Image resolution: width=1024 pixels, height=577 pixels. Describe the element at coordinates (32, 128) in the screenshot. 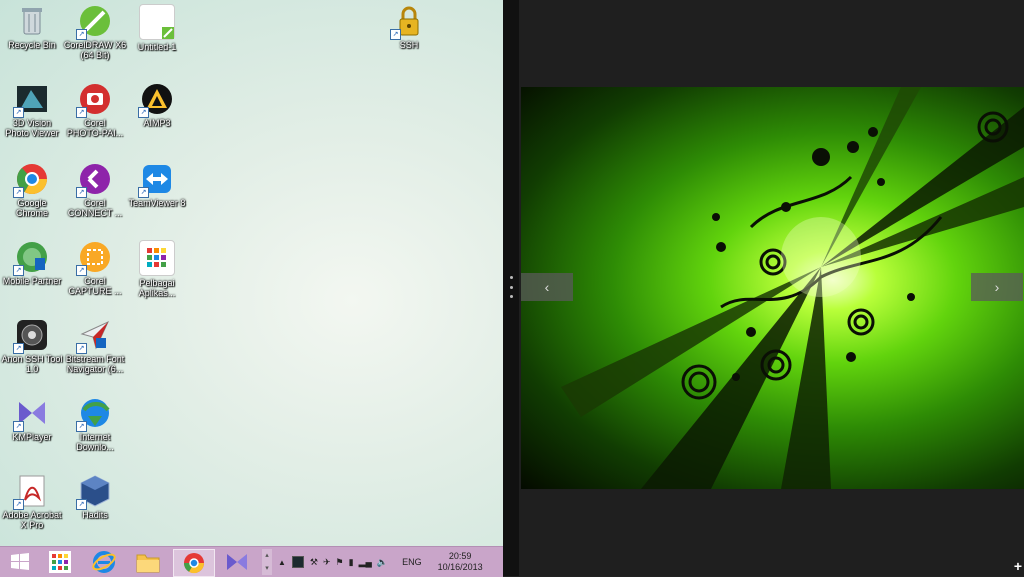

I see `desktop-icon-label: 3D Vision Photo Viewer` at that location.